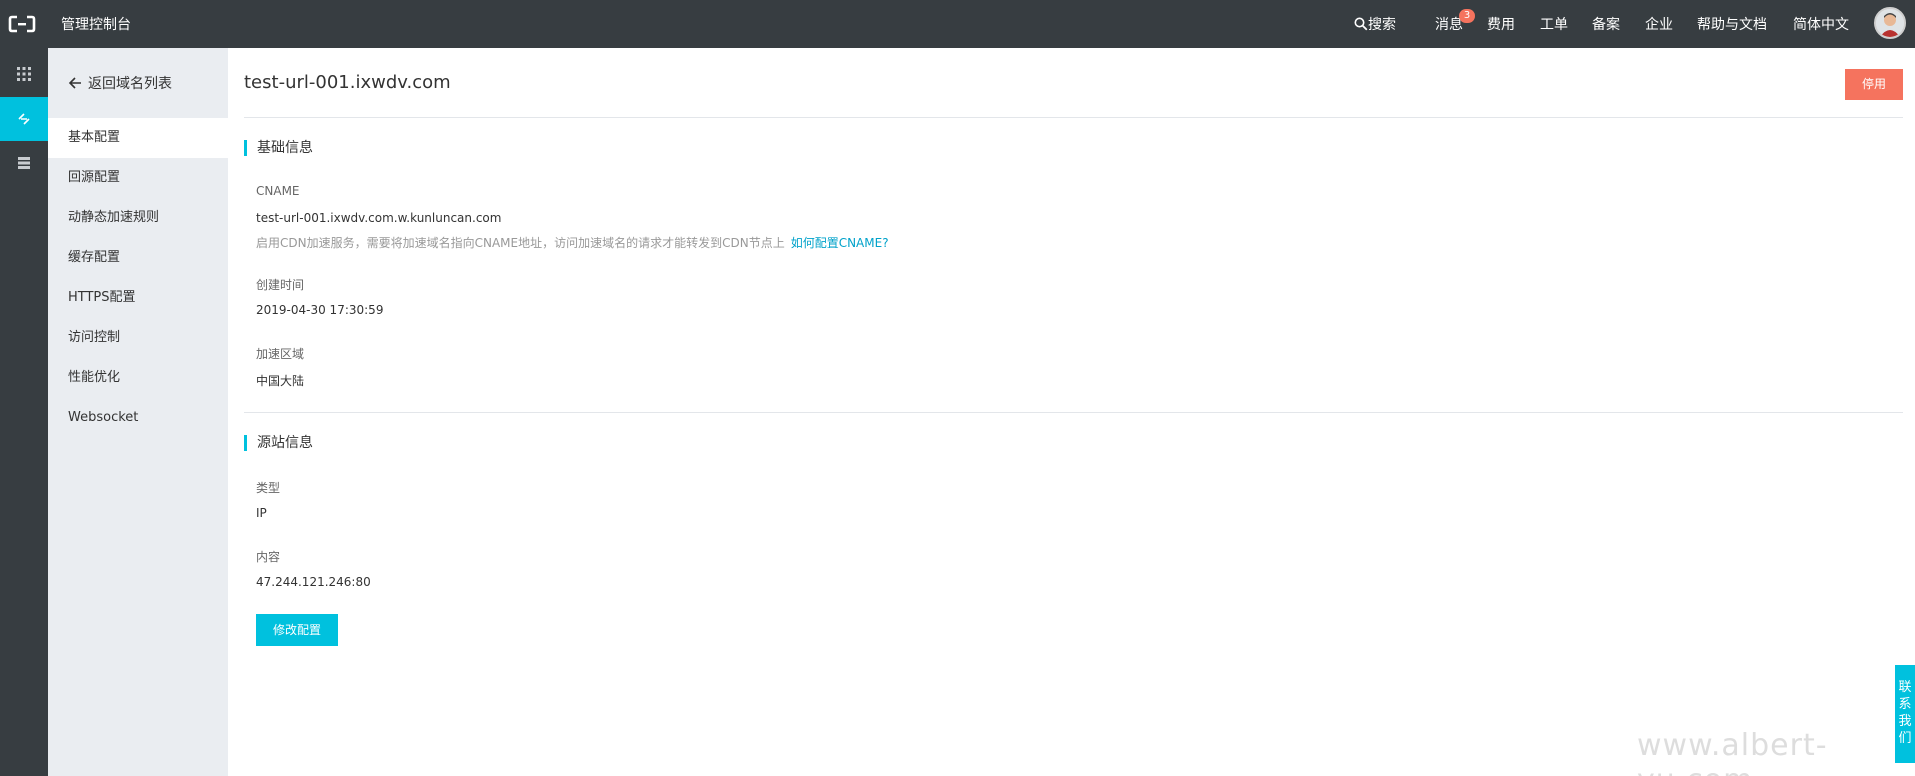 The width and height of the screenshot is (1915, 776). Describe the element at coordinates (138, 138) in the screenshot. I see `nav-item-basic-config: 基本配置` at that location.